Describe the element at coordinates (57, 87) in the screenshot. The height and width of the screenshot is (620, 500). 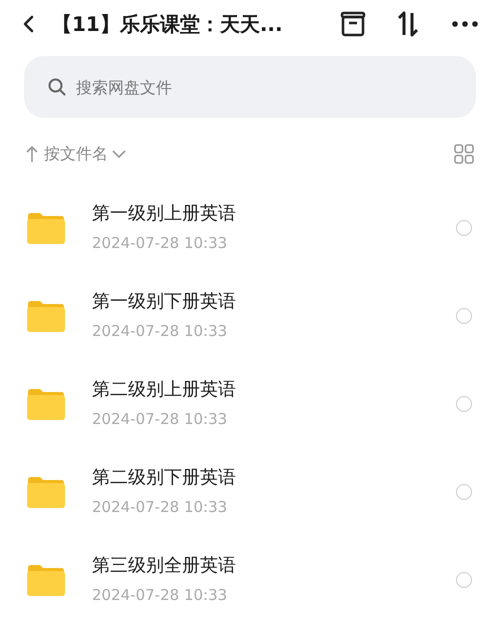
I see `search-icon` at that location.